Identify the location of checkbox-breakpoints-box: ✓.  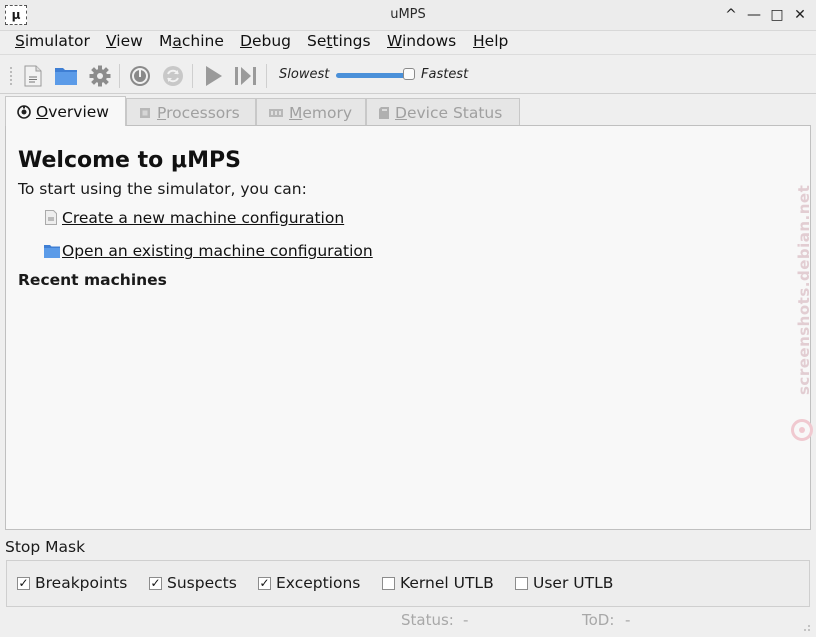
(23, 583).